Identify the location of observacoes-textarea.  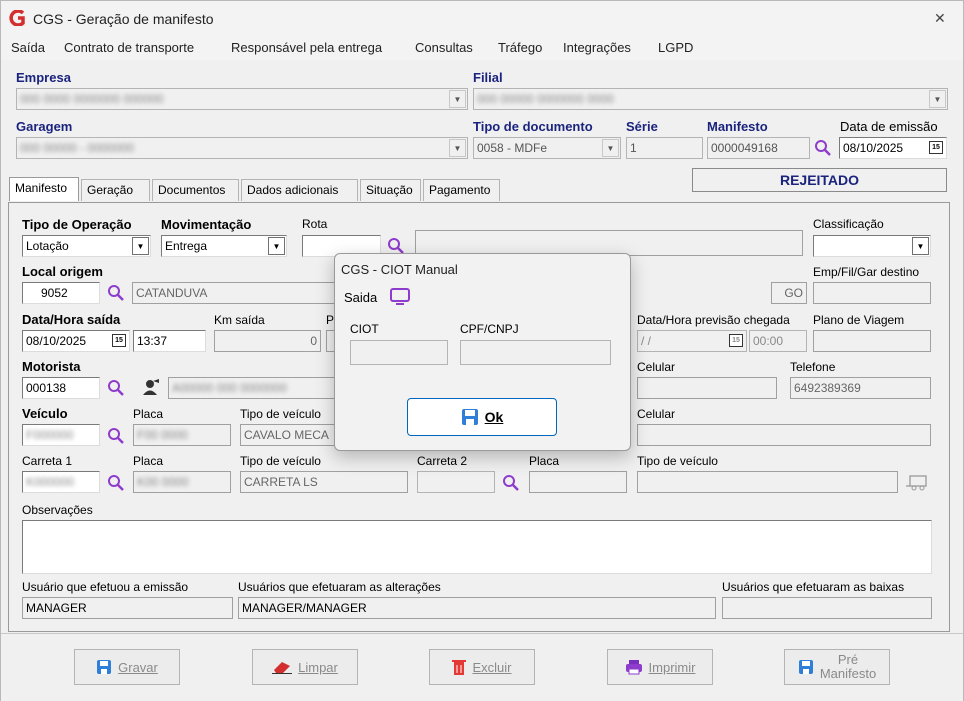
(477, 547).